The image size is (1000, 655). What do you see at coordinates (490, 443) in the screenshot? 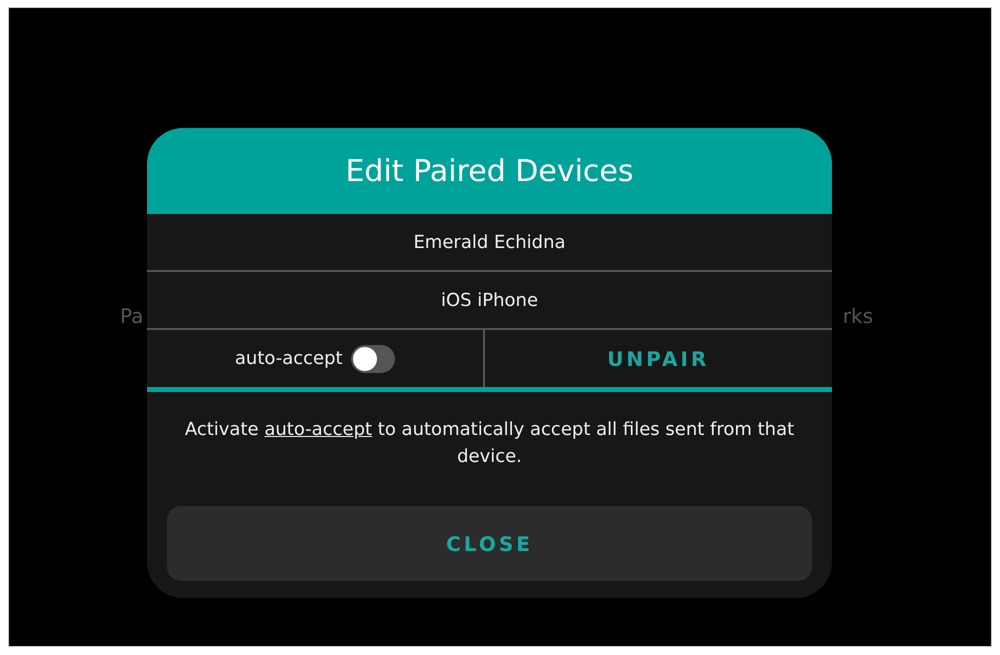
I see `hint-text: Activate auto-accept to automatically accept all files sent from that device.` at bounding box center [490, 443].